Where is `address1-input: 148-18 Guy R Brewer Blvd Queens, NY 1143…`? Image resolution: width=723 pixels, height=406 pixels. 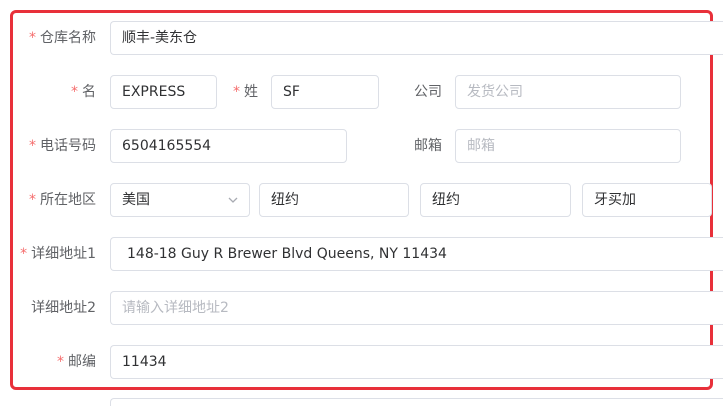
address1-input: 148-18 Guy R Brewer Blvd Queens, NY 1143… is located at coordinates (416, 254).